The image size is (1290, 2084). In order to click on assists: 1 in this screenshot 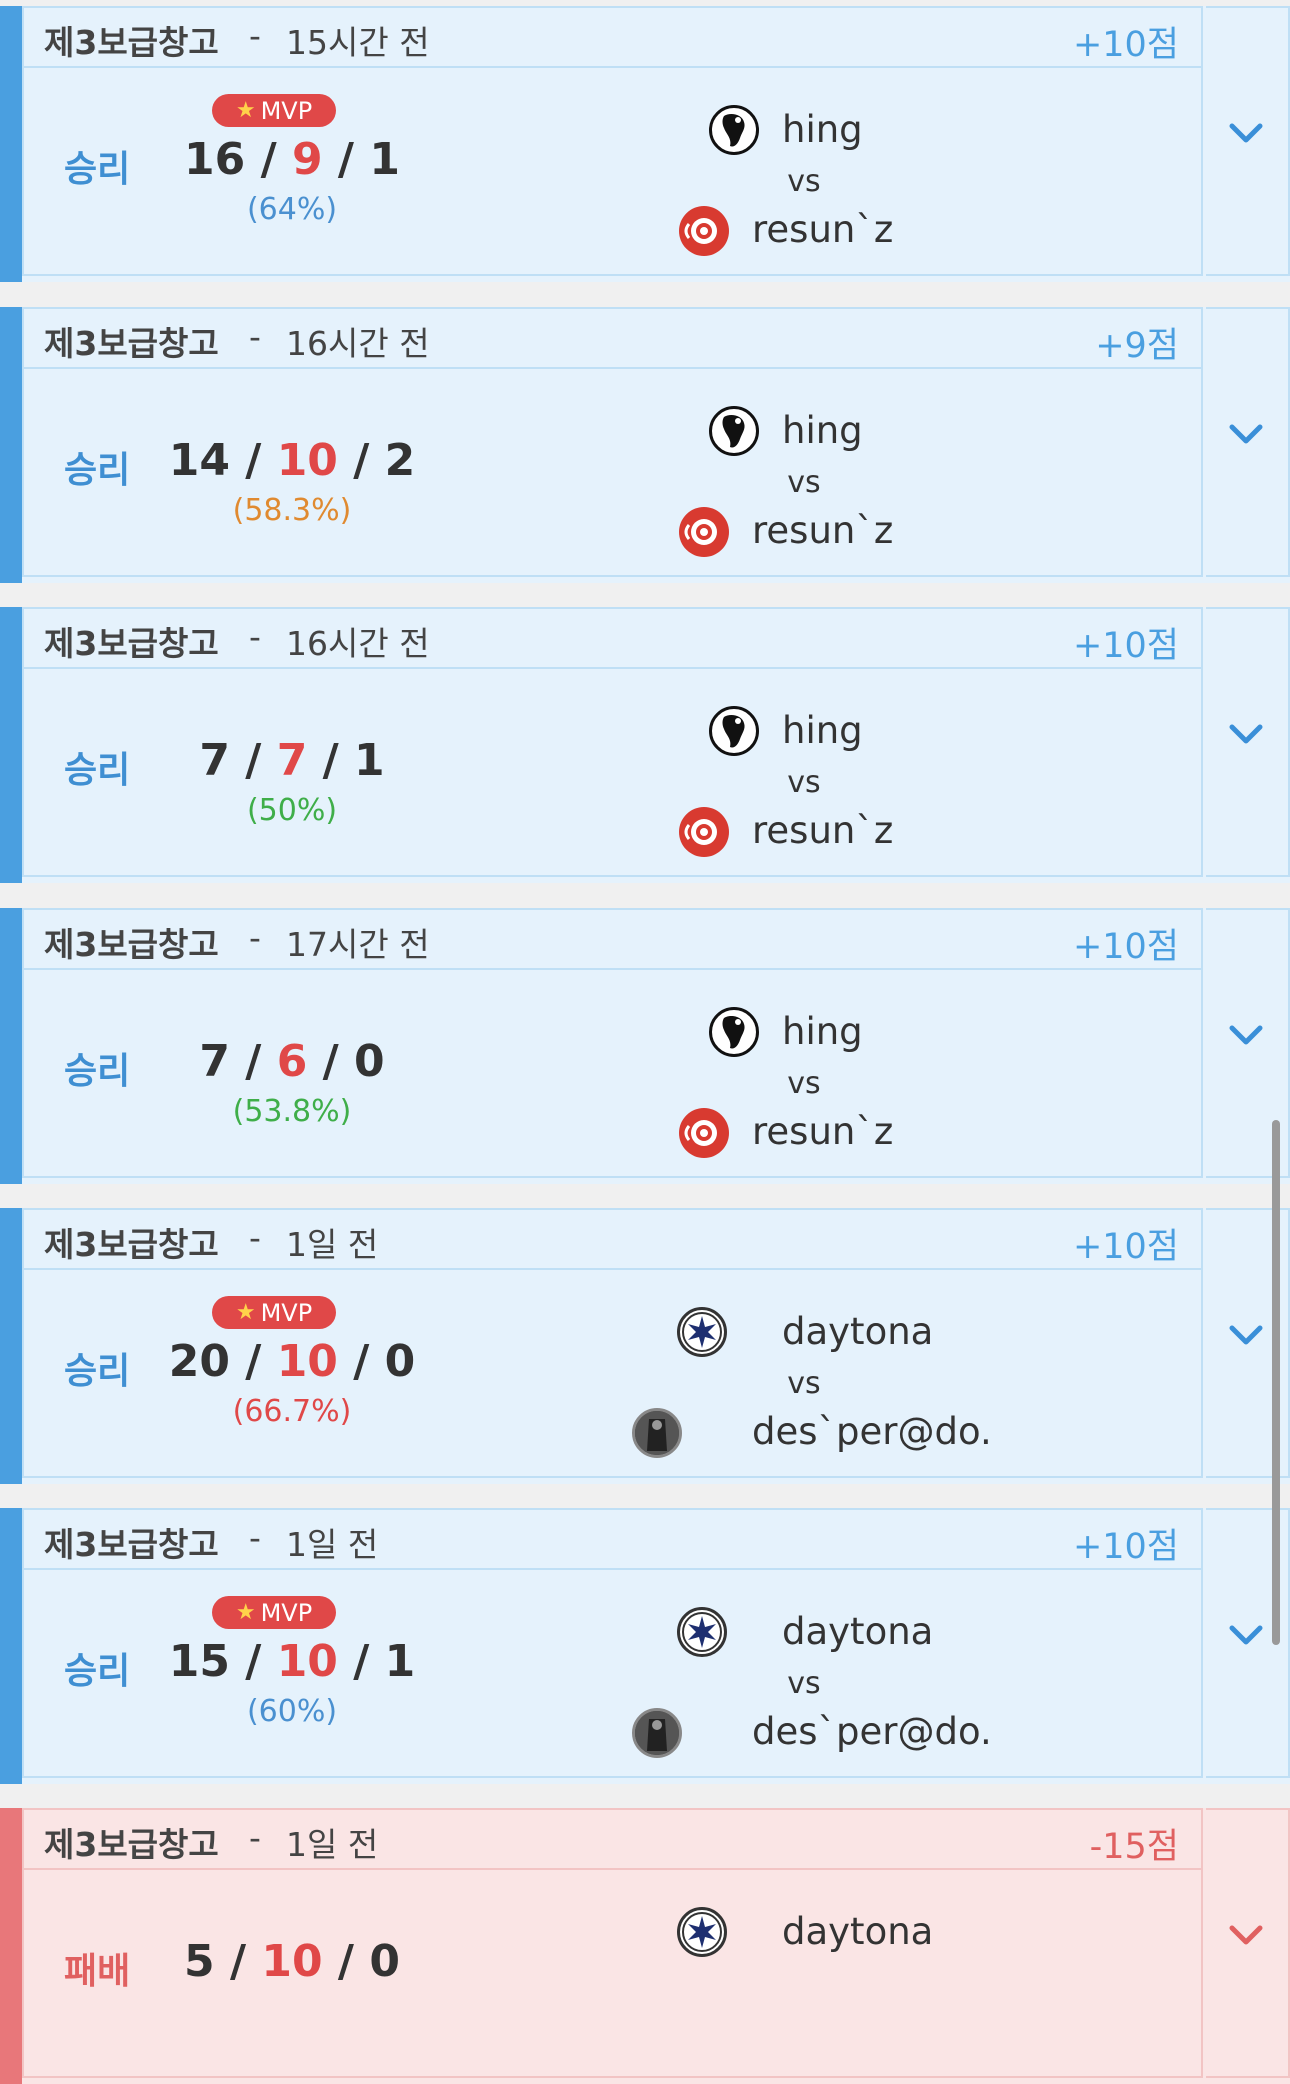, I will do `click(384, 159)`.